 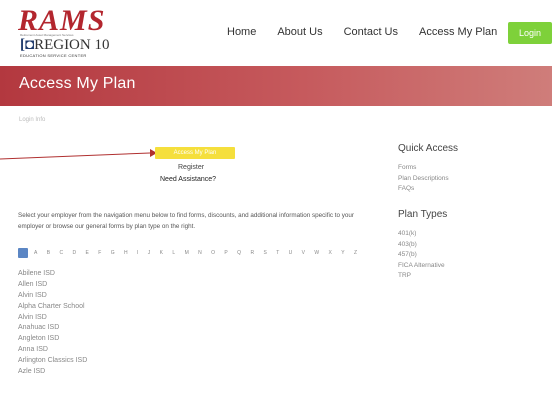 I want to click on alphabet-letter: V, so click(x=303, y=253).